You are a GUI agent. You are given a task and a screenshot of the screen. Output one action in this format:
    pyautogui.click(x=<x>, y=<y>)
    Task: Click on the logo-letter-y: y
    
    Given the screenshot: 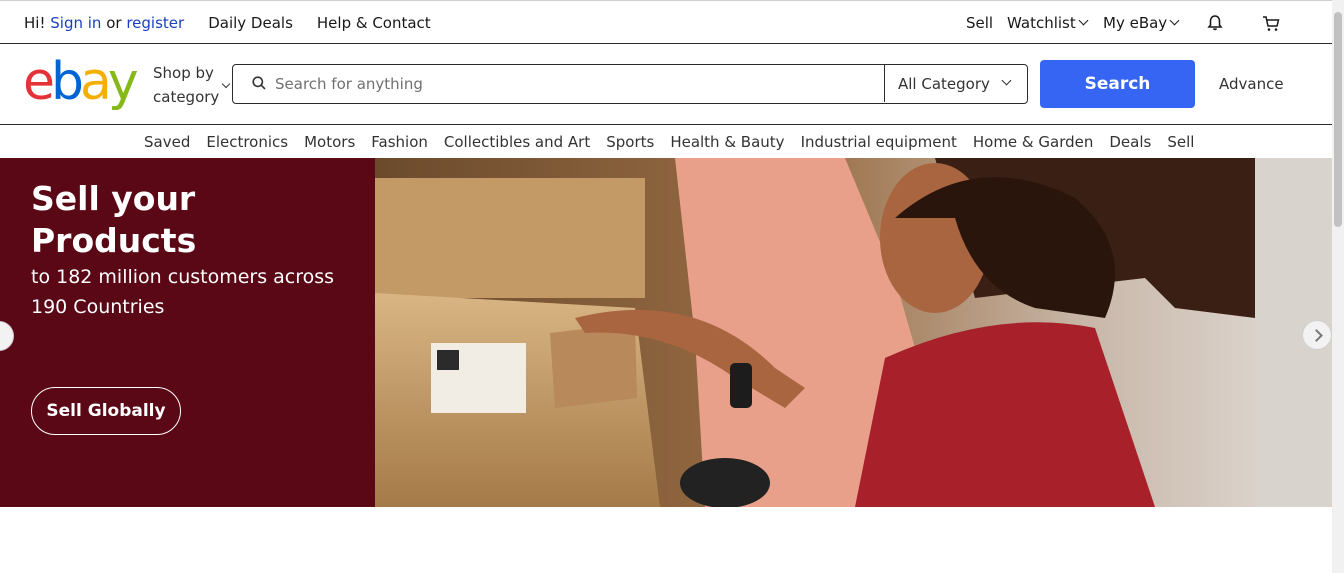 What is the action you would take?
    pyautogui.click(x=123, y=82)
    